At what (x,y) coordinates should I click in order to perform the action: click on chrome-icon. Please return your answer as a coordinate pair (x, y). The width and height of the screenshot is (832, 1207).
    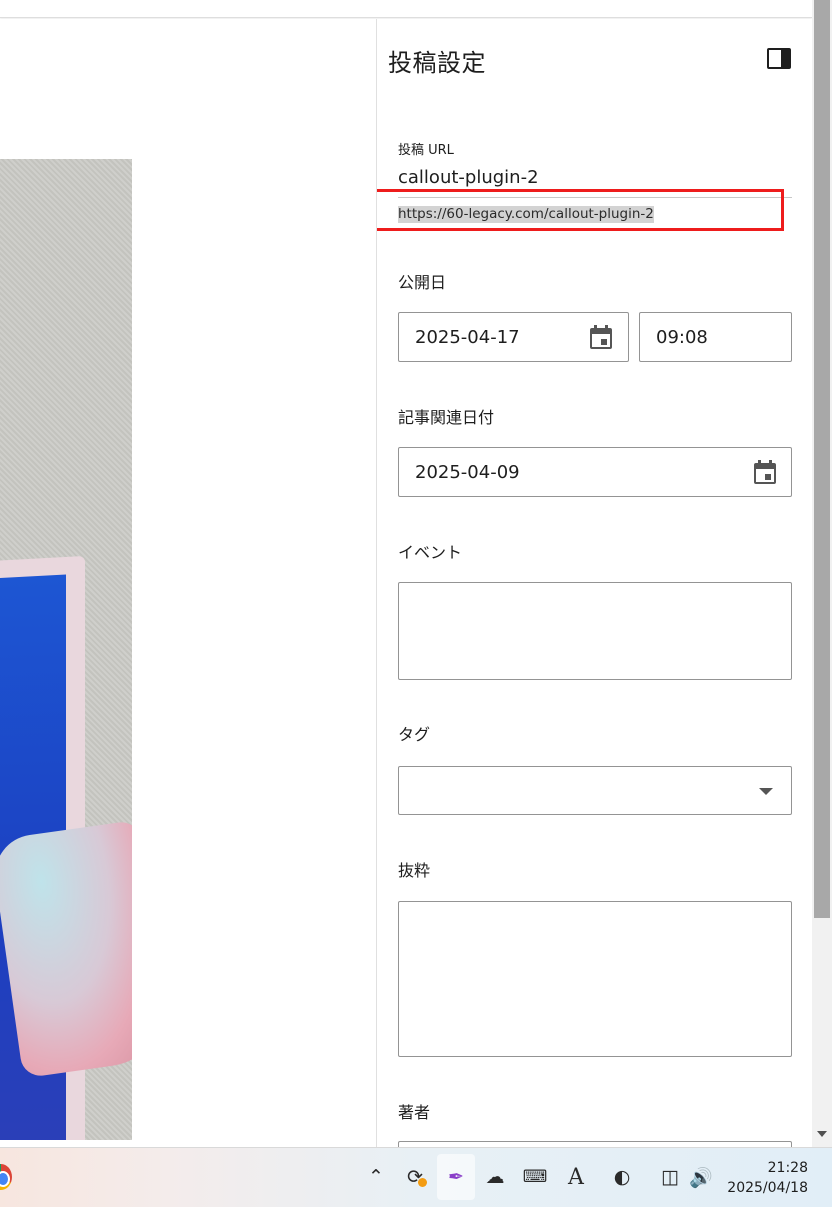
    Looking at the image, I should click on (6, 1177).